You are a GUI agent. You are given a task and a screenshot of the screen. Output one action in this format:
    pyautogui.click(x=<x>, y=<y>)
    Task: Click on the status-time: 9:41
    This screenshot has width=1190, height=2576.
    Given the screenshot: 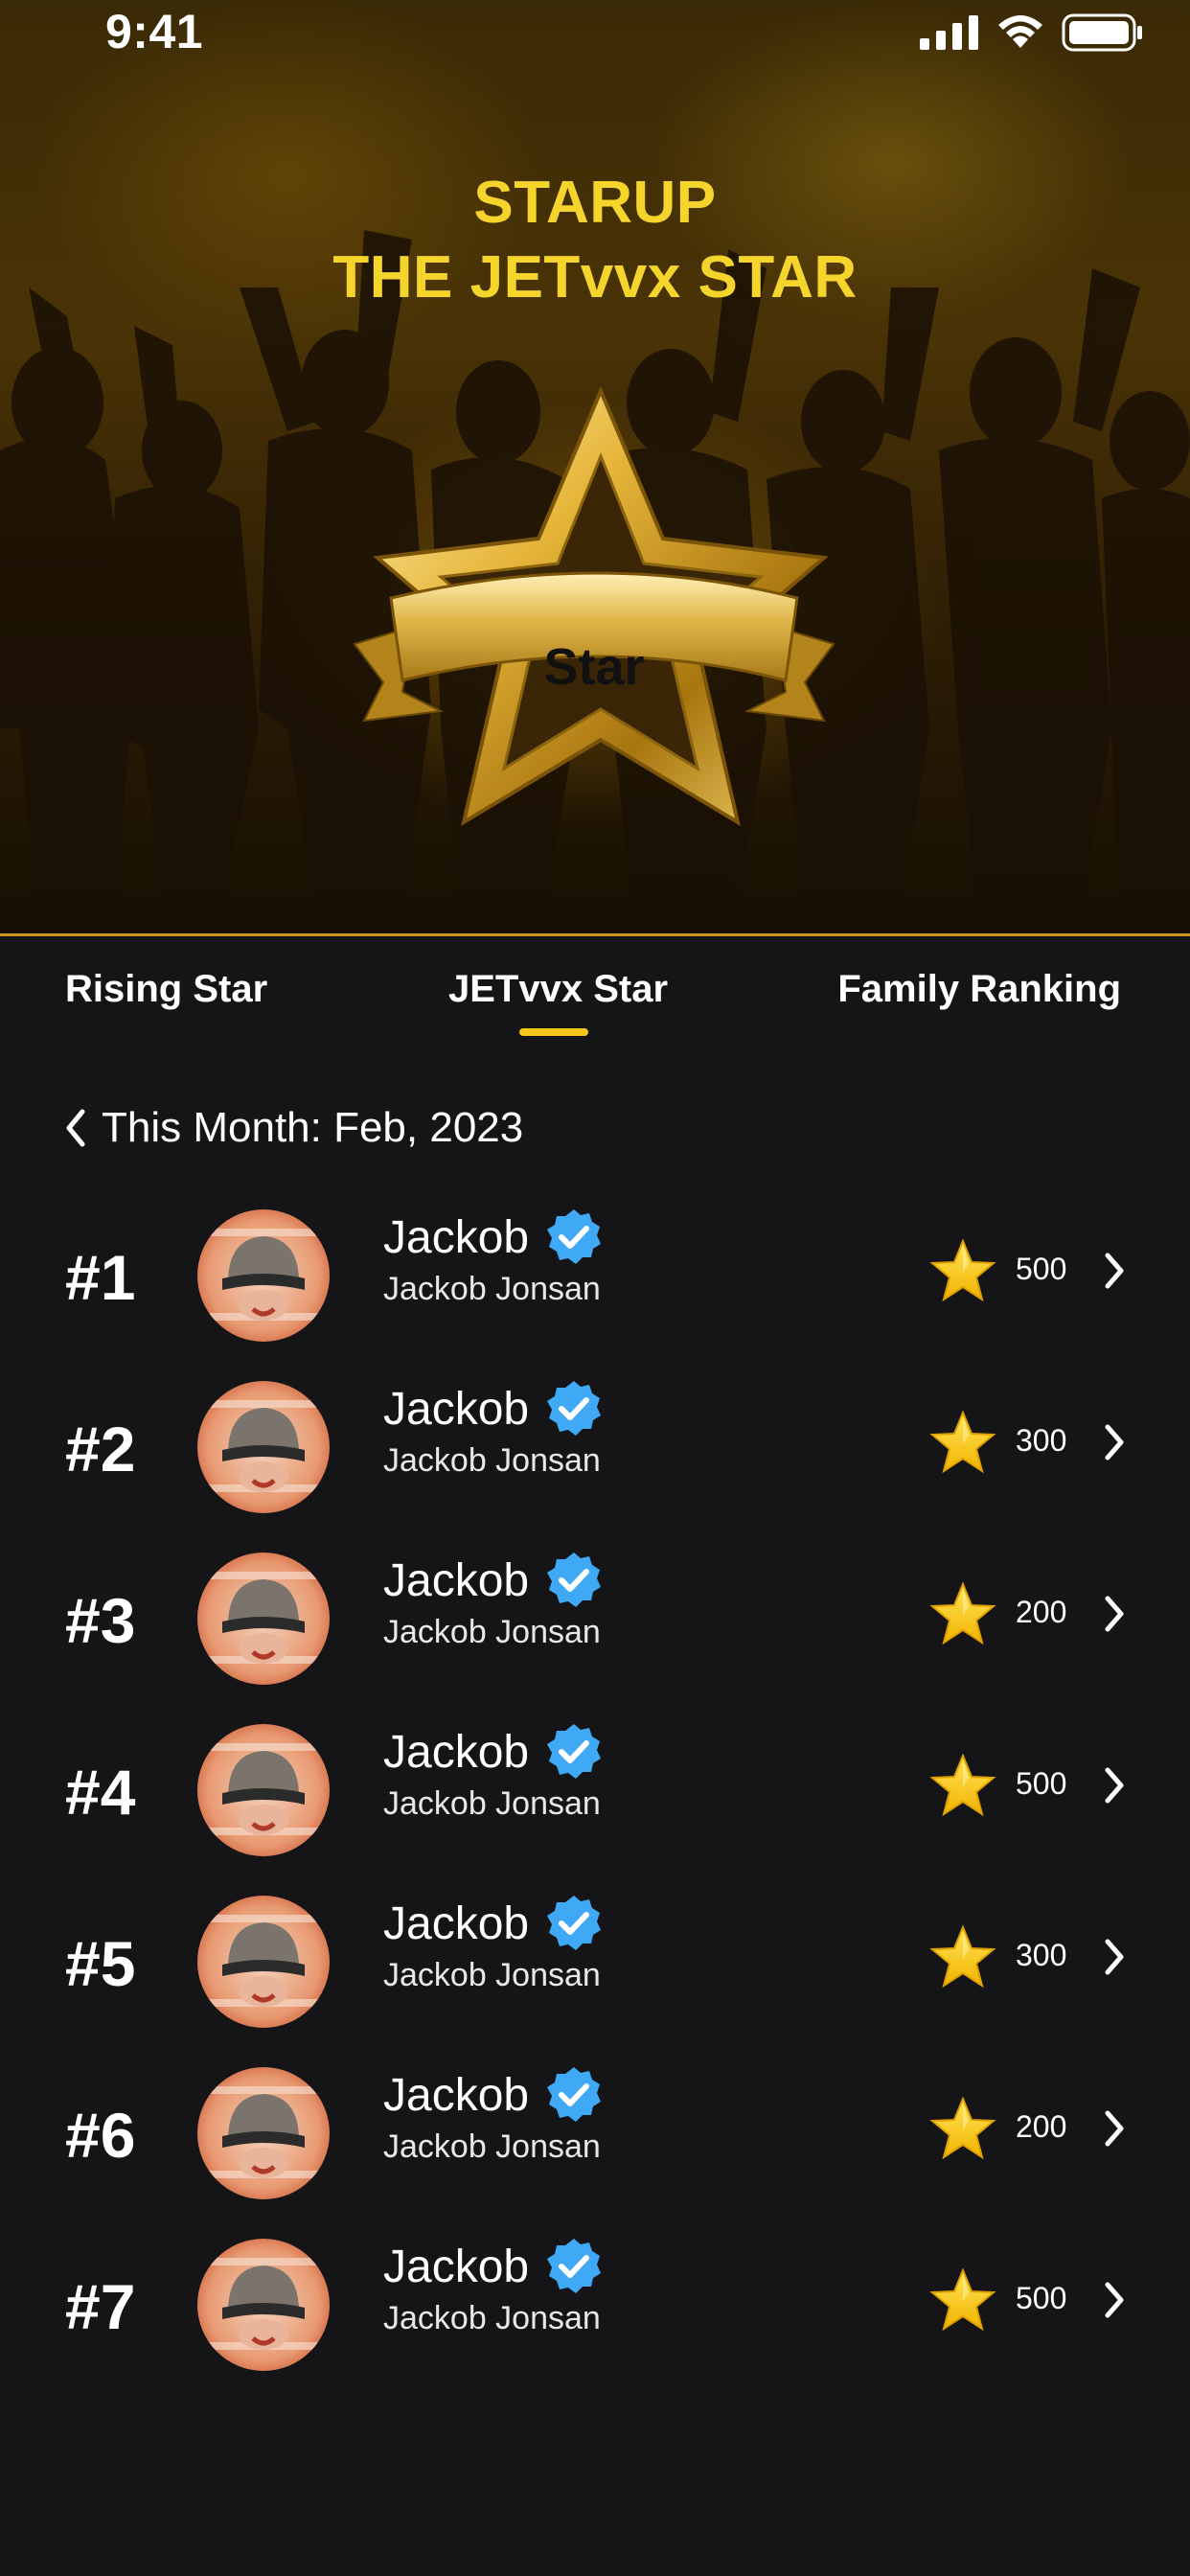 What is the action you would take?
    pyautogui.click(x=155, y=31)
    